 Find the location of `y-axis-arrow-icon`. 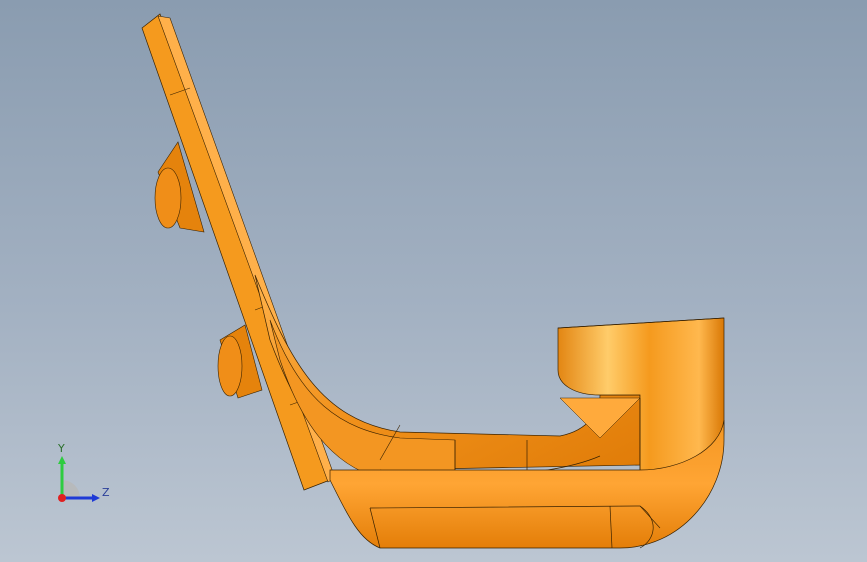

y-axis-arrow-icon is located at coordinates (62, 460).